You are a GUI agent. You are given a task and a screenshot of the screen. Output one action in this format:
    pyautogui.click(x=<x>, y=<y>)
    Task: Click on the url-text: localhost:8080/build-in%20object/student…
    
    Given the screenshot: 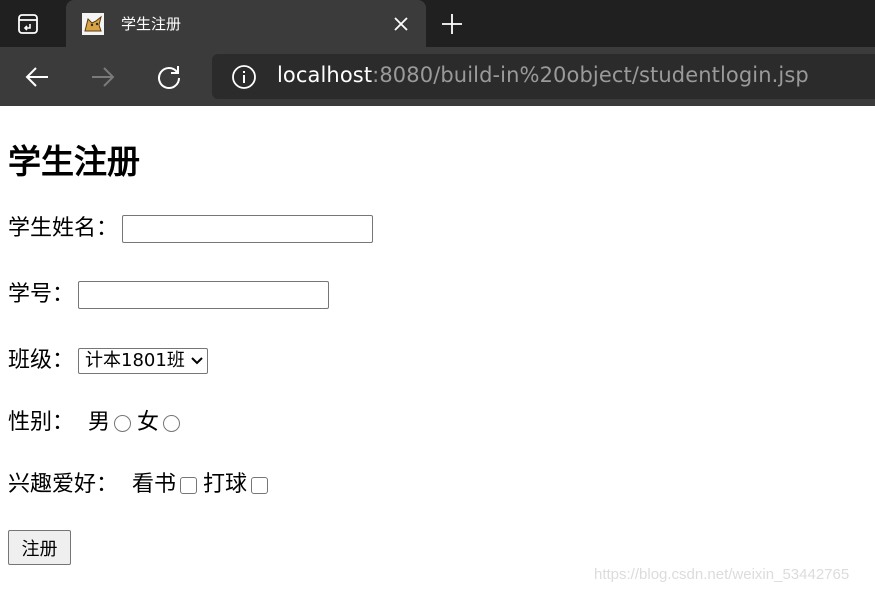 What is the action you would take?
    pyautogui.click(x=543, y=75)
    